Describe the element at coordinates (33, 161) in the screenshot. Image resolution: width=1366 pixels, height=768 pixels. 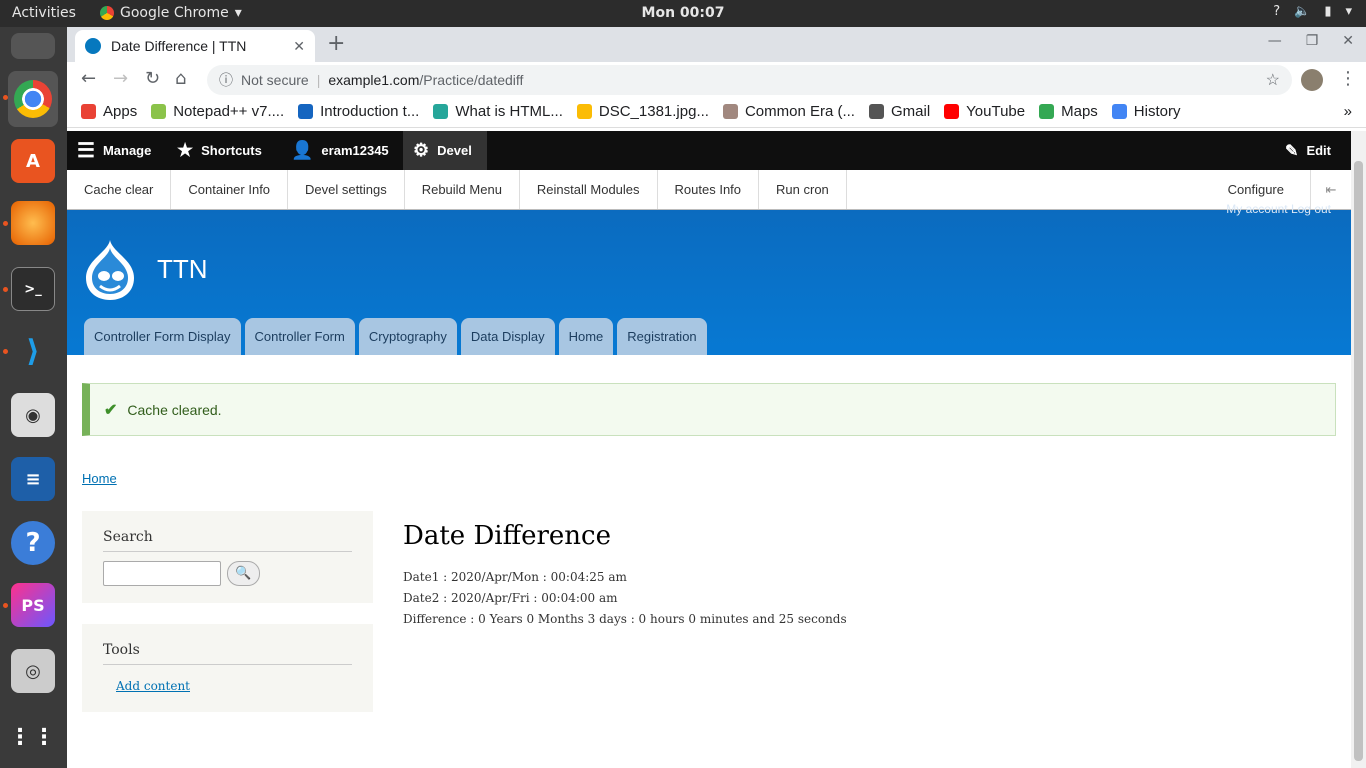
I see `software-center-icon: A` at that location.